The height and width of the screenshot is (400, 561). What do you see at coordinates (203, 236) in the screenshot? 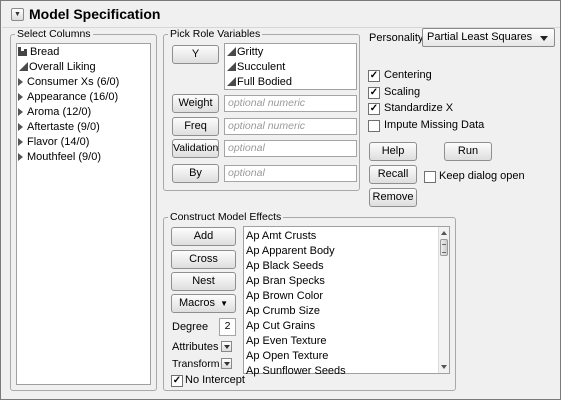
I see `add-button: Add` at bounding box center [203, 236].